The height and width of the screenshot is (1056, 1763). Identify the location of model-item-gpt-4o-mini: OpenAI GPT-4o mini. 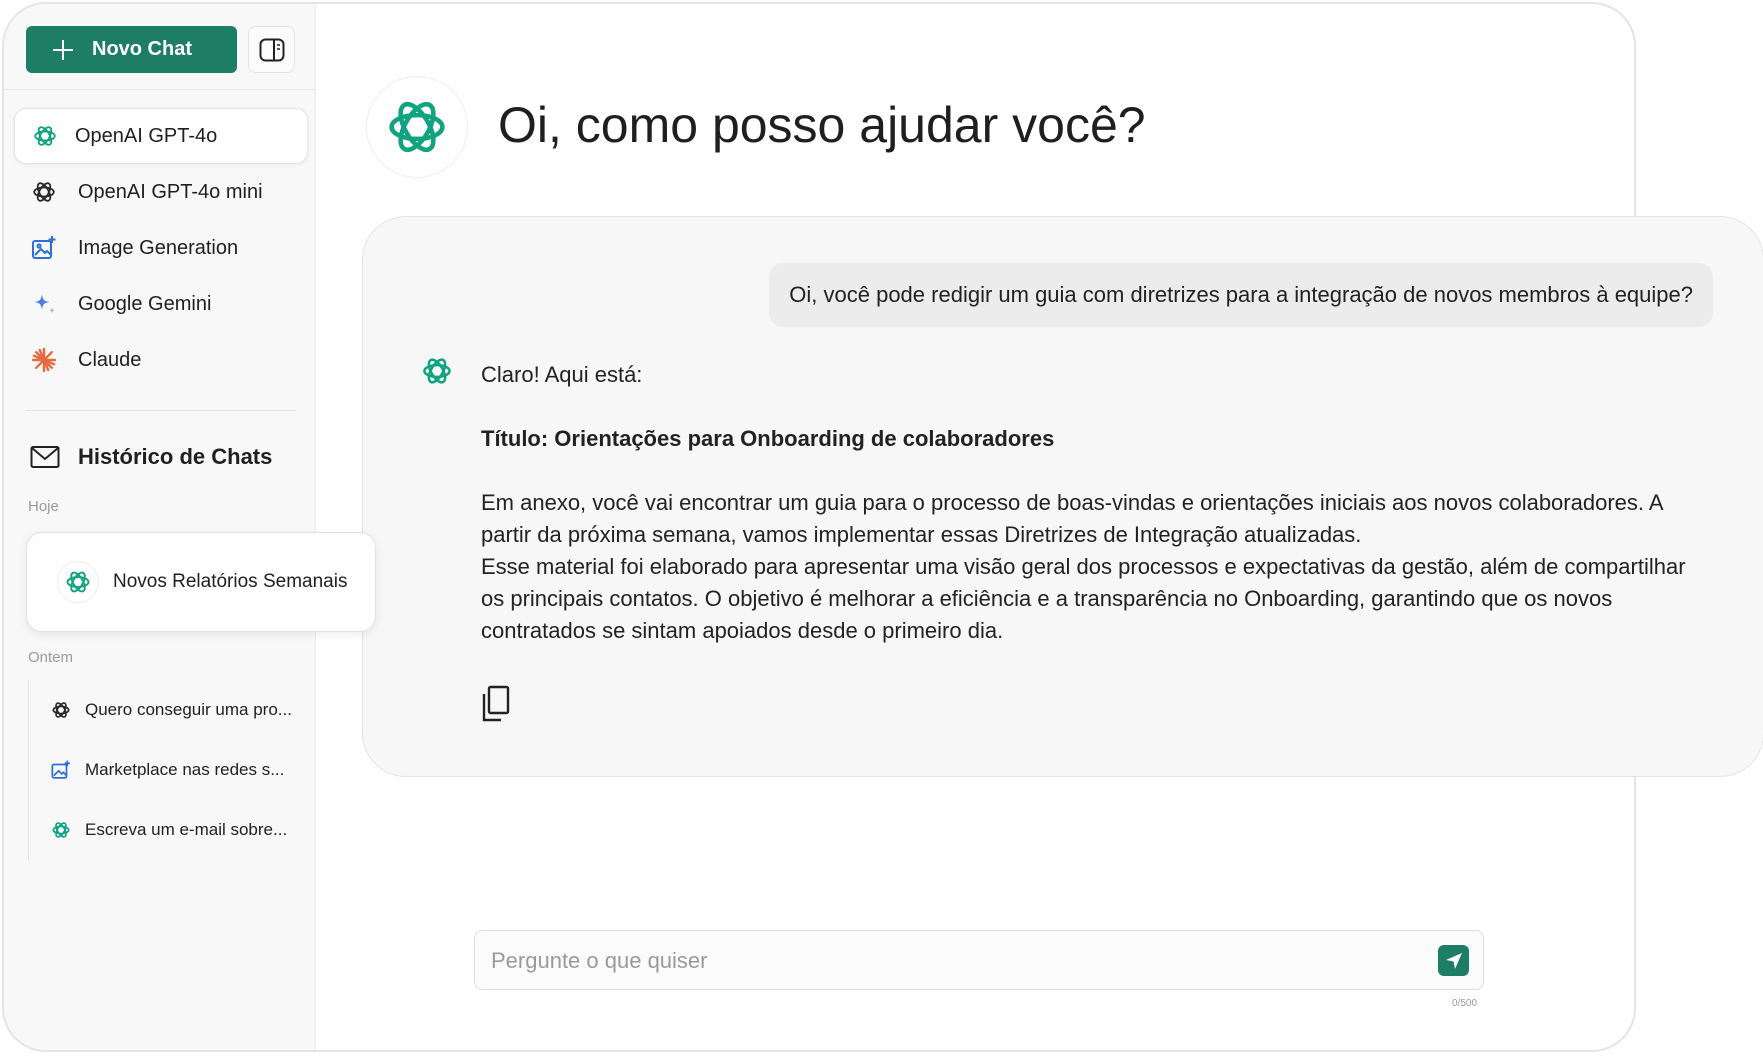
(161, 192).